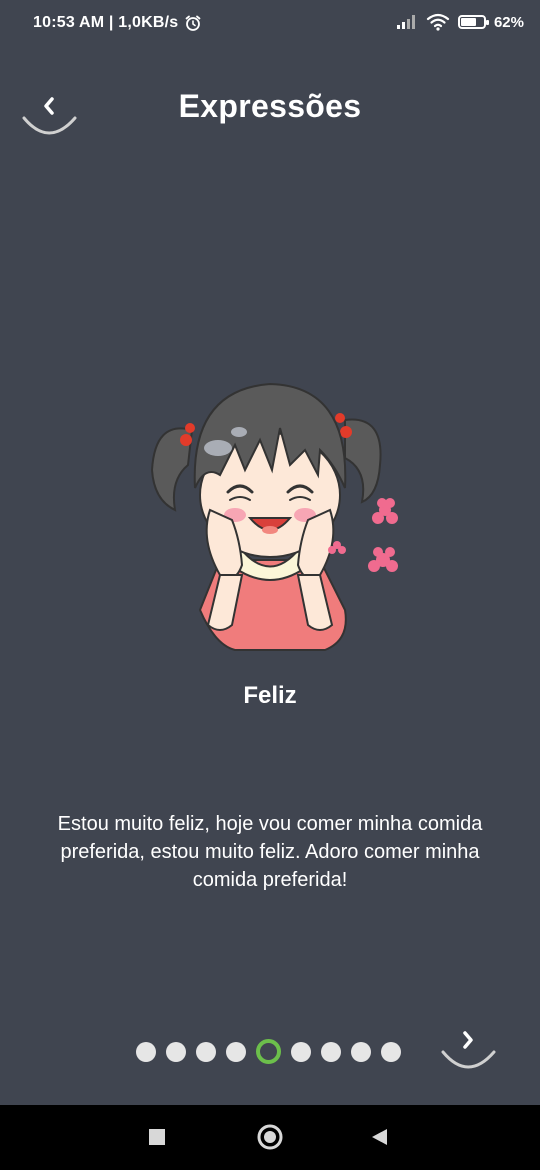  I want to click on home-button, so click(270, 1137).